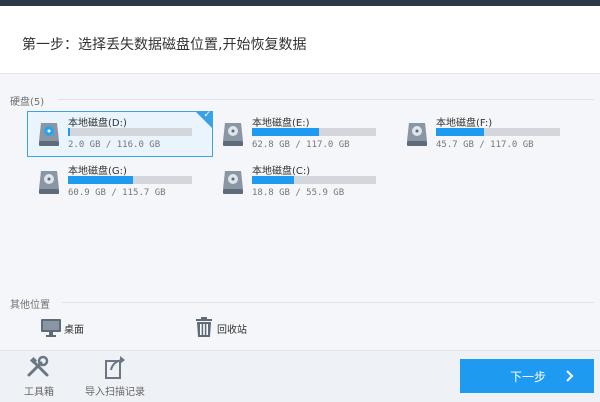  What do you see at coordinates (207, 115) in the screenshot?
I see `check-icon: ✓` at bounding box center [207, 115].